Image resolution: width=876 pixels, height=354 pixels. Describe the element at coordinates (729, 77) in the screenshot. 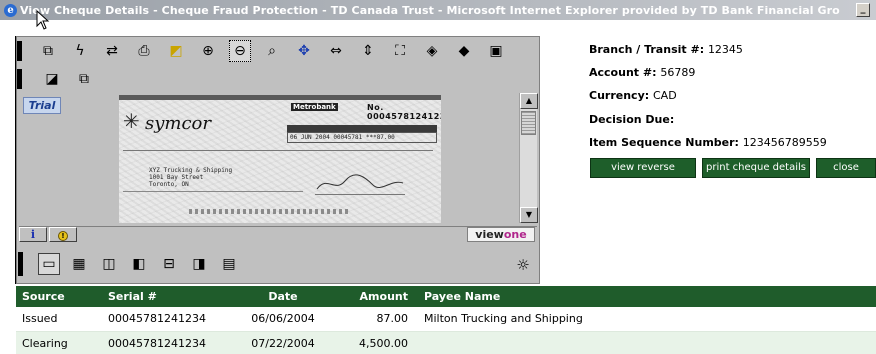

I see `account-row: Account #: 56789` at that location.